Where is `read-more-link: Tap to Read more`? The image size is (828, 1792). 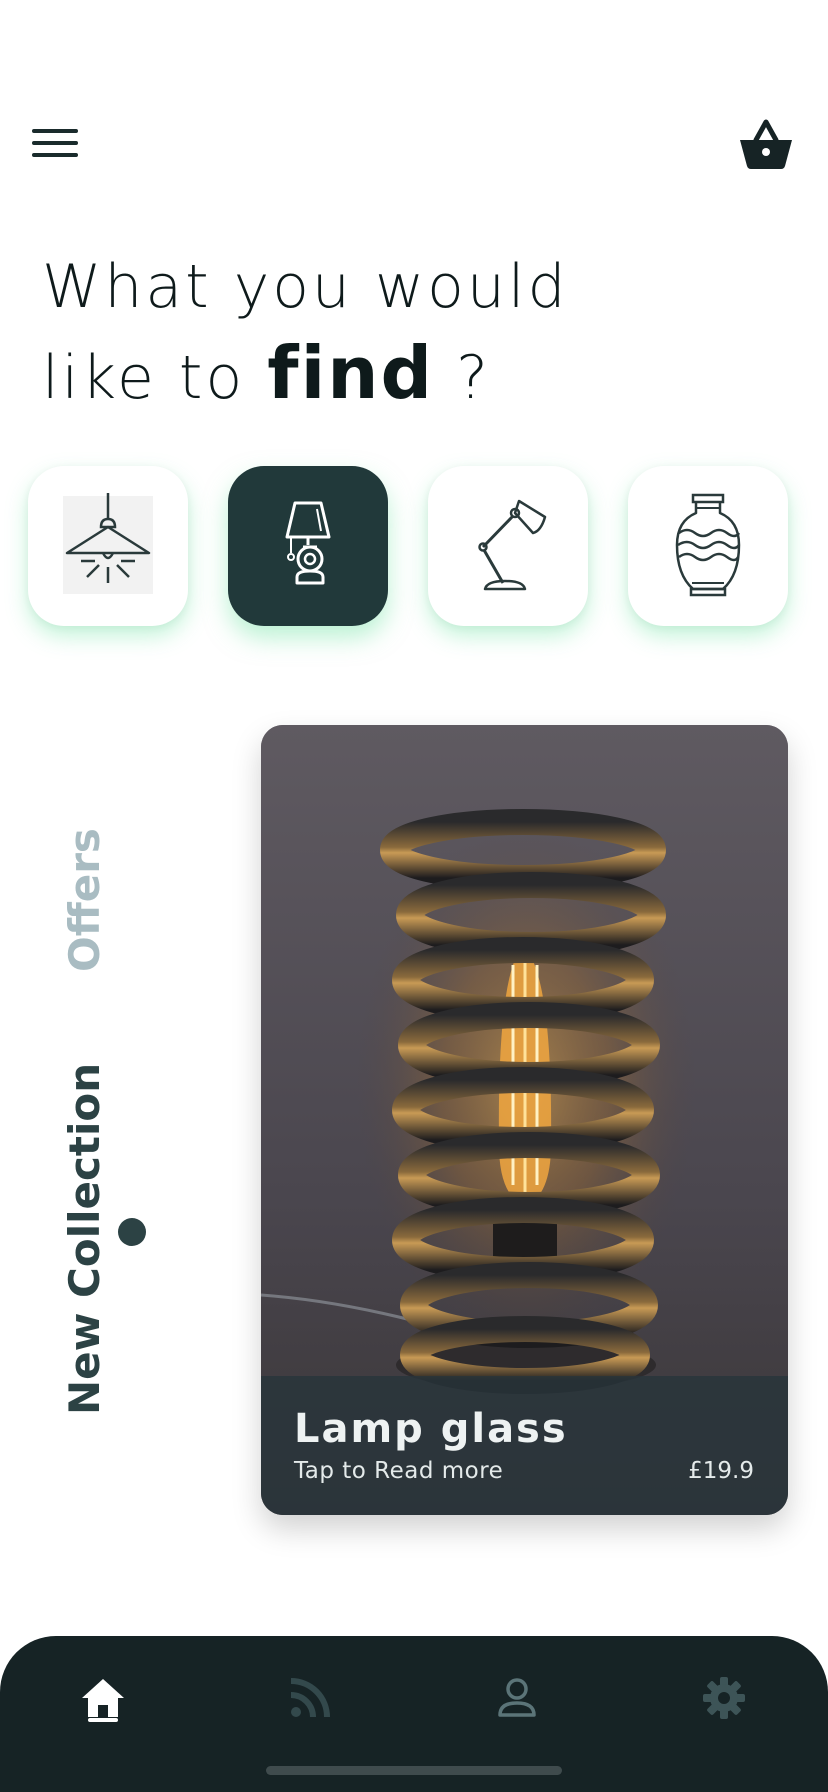
read-more-link: Tap to Read more is located at coordinates (398, 1471).